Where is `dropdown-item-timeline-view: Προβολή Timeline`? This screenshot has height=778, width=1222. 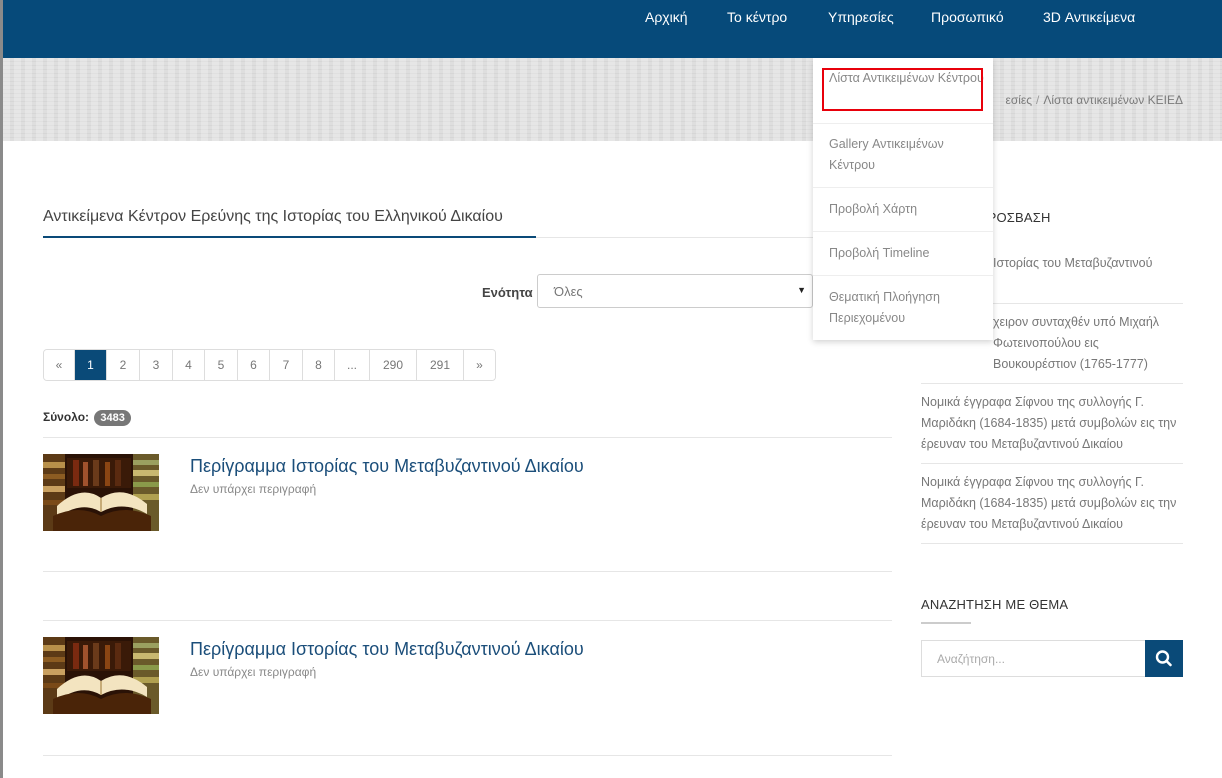
dropdown-item-timeline-view: Προβολή Timeline is located at coordinates (909, 253).